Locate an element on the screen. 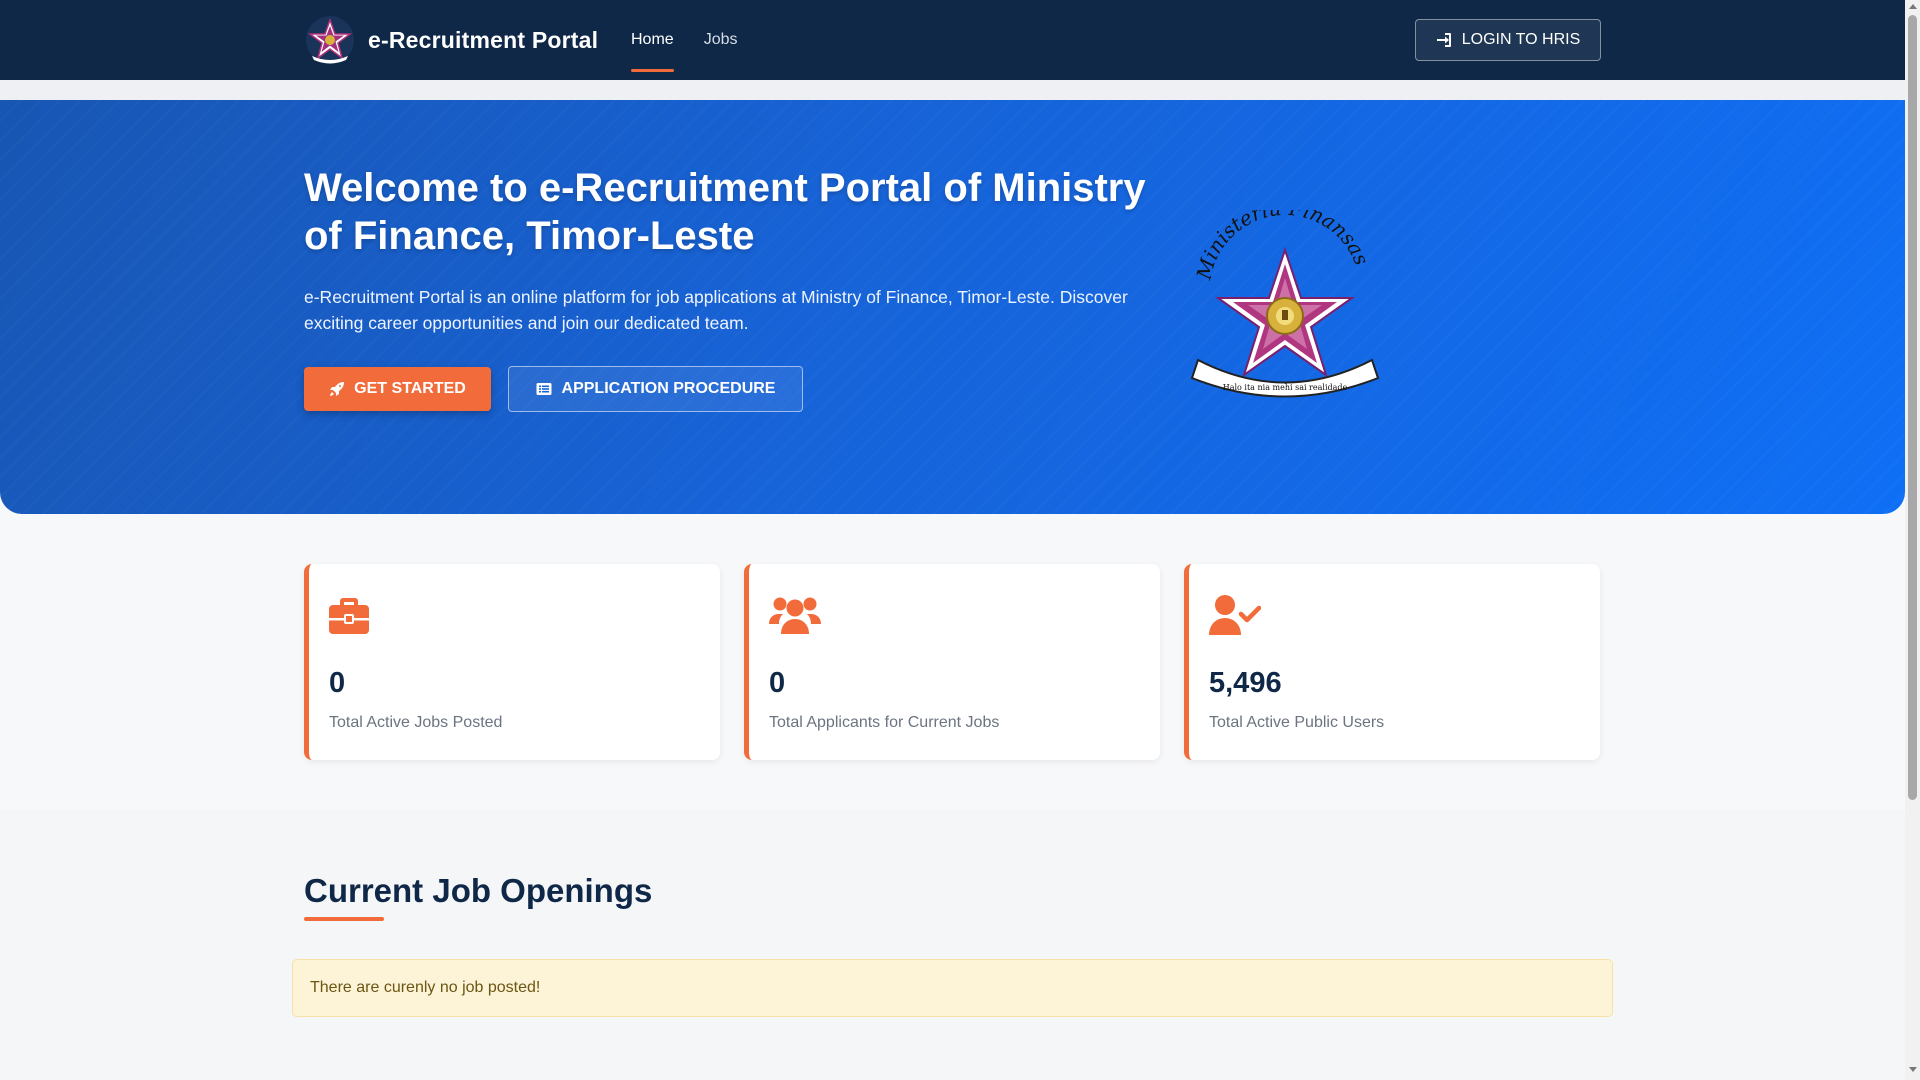  nav-home: Home is located at coordinates (652, 40).